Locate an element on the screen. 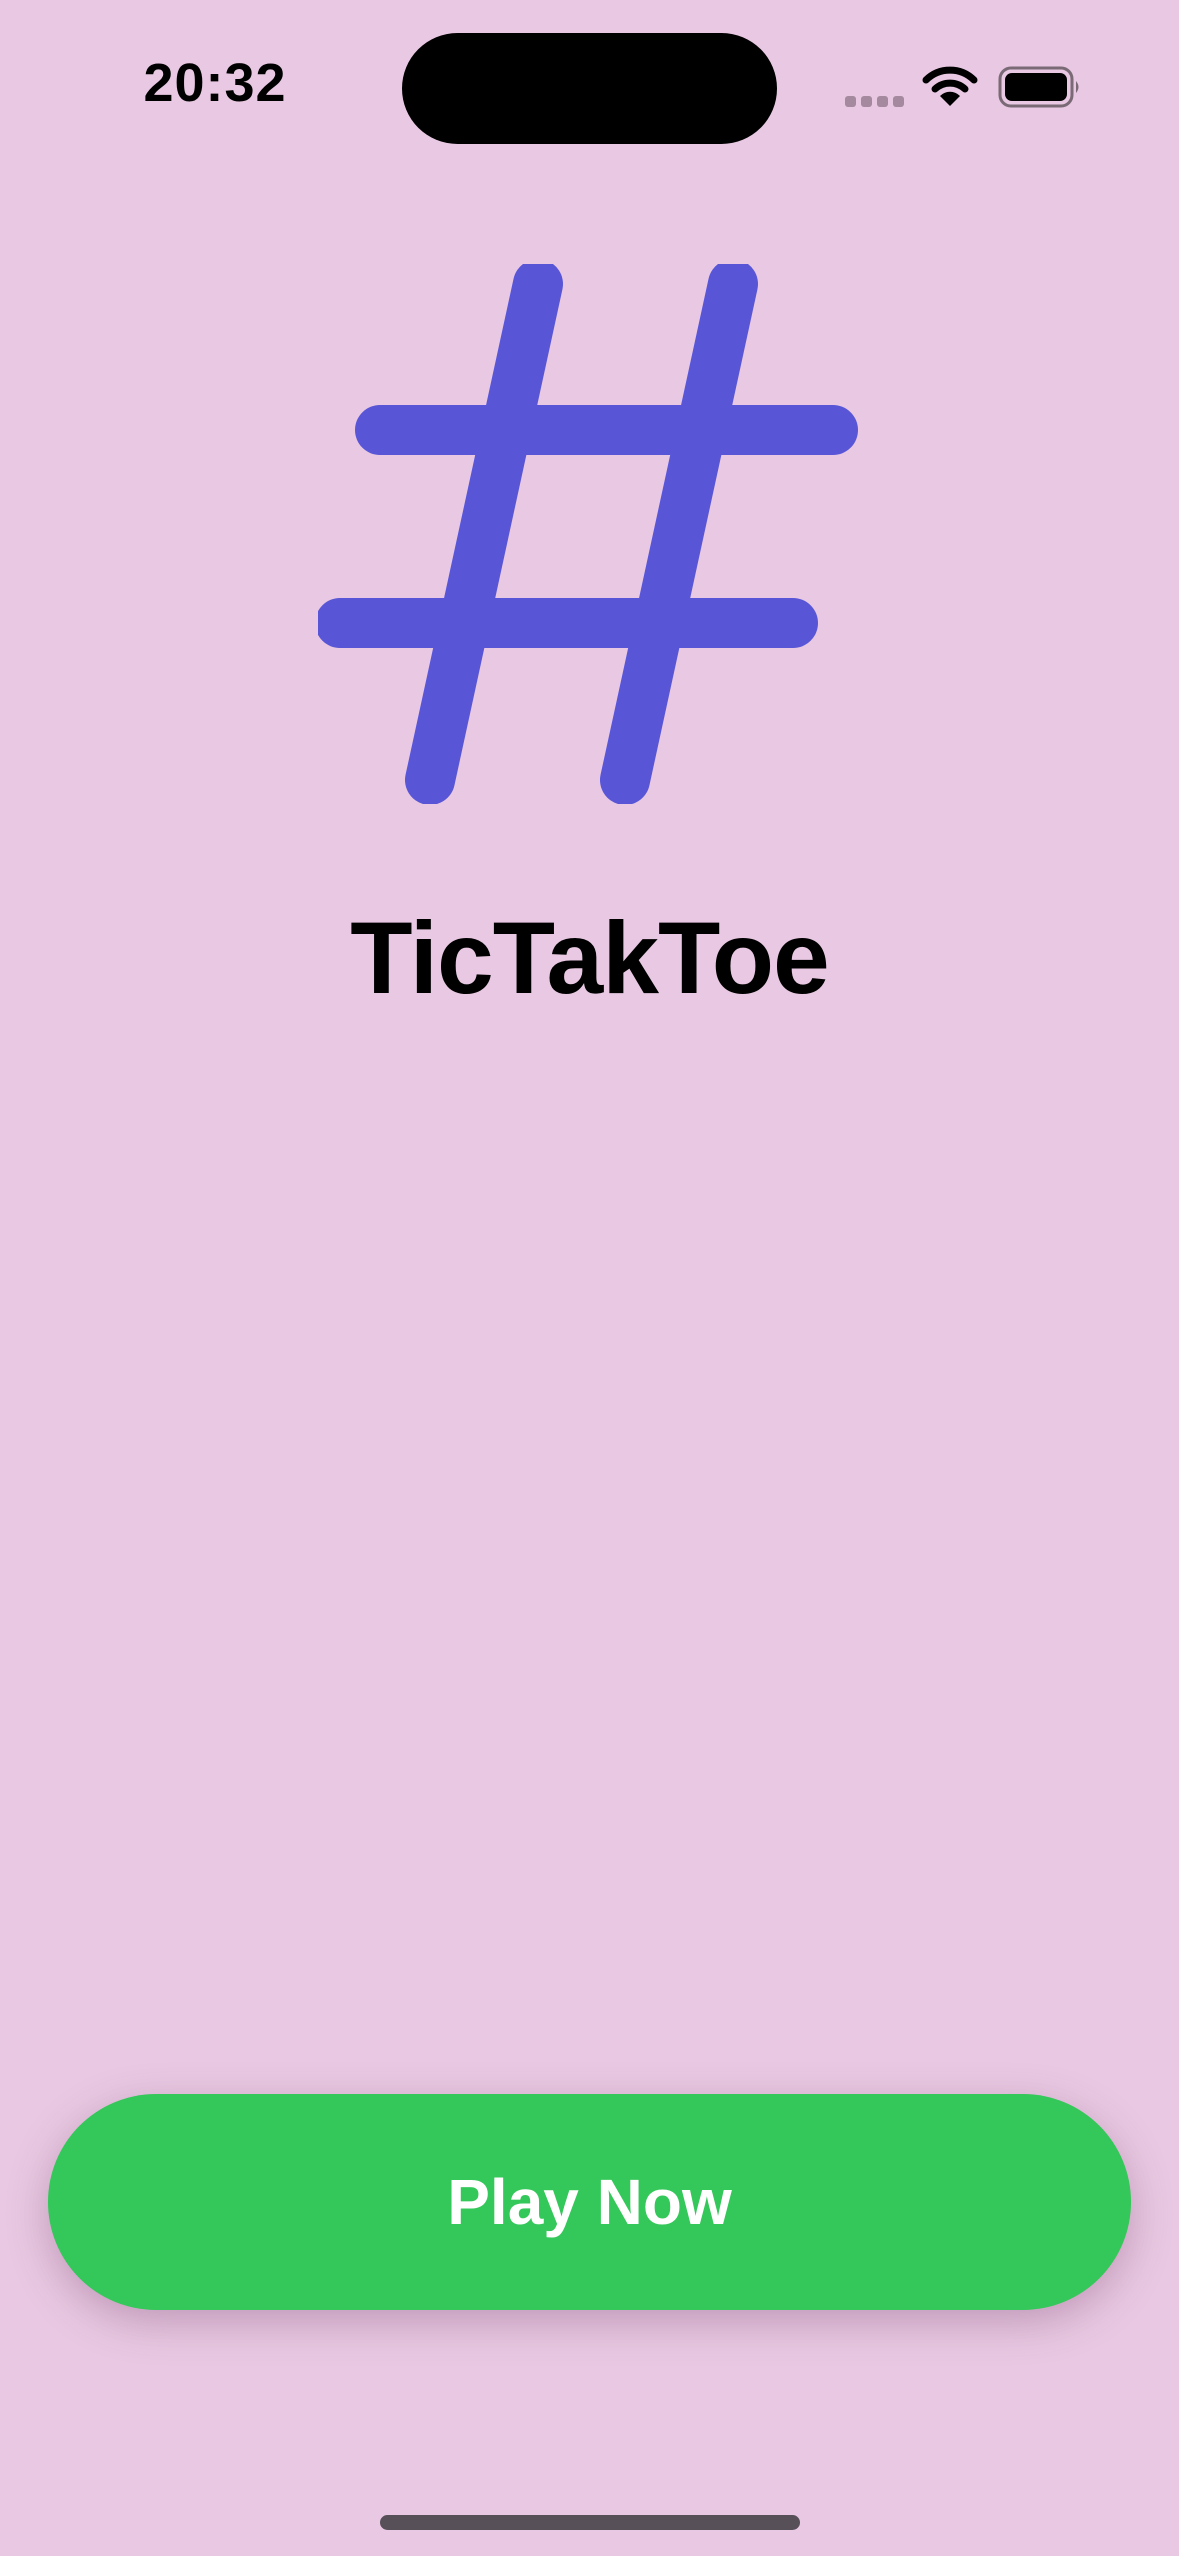 Image resolution: width=1179 pixels, height=2556 pixels. status-time: 20:32 is located at coordinates (215, 83).